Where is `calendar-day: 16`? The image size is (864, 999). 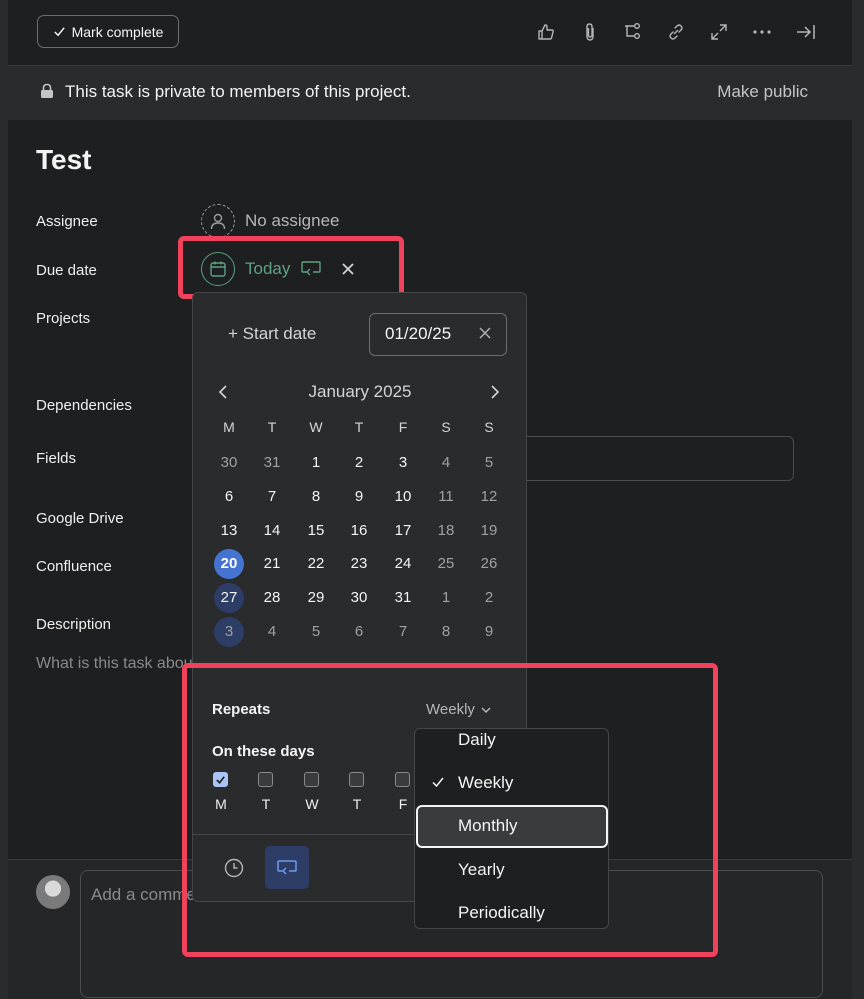
calendar-day: 16 is located at coordinates (359, 531).